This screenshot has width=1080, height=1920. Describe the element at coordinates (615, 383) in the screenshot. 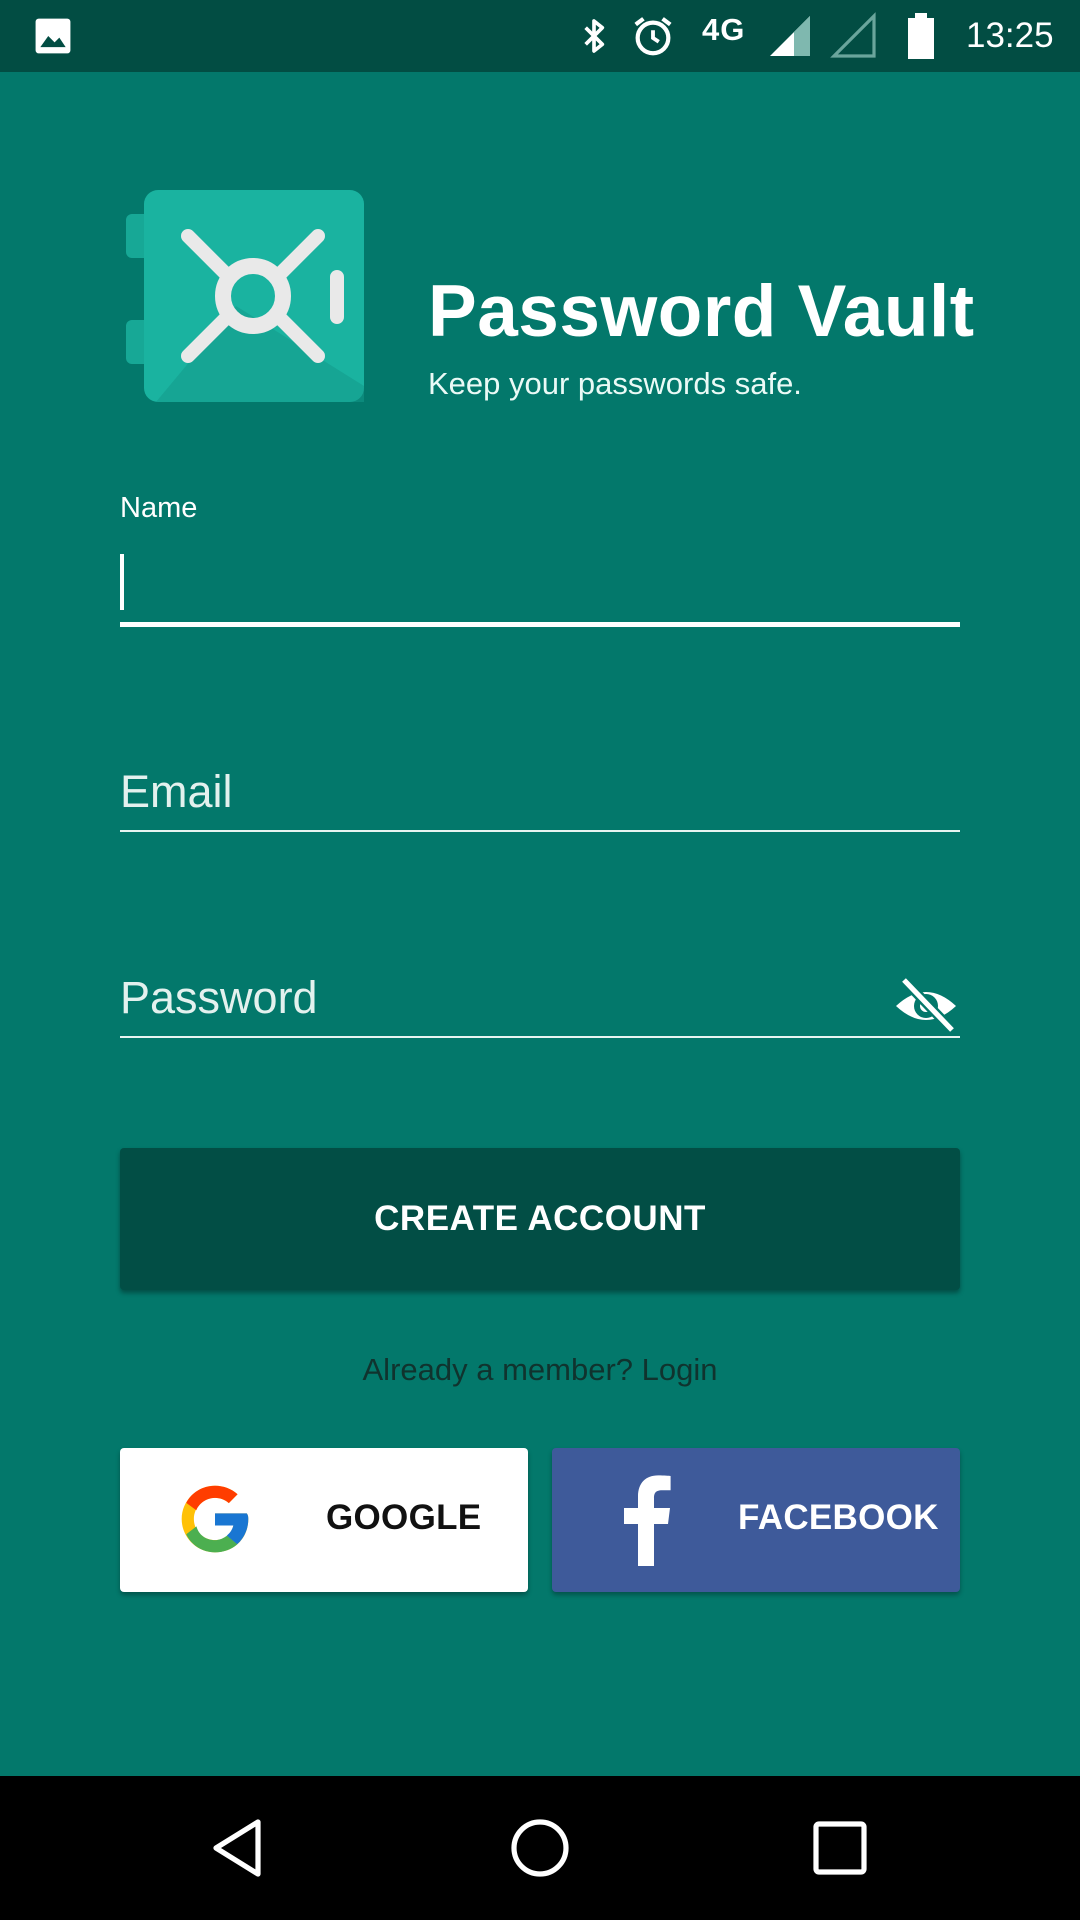

I see `app-subtitle: Keep your passwords safe.` at that location.